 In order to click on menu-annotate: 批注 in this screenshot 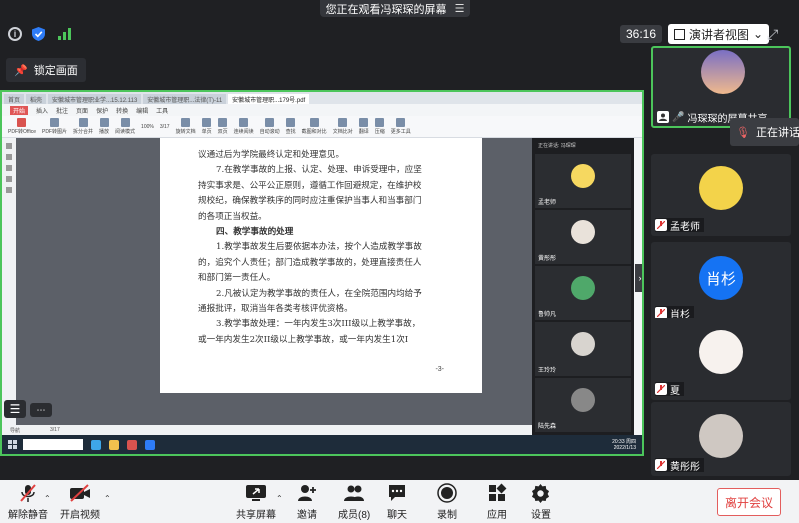, I will do `click(62, 110)`.